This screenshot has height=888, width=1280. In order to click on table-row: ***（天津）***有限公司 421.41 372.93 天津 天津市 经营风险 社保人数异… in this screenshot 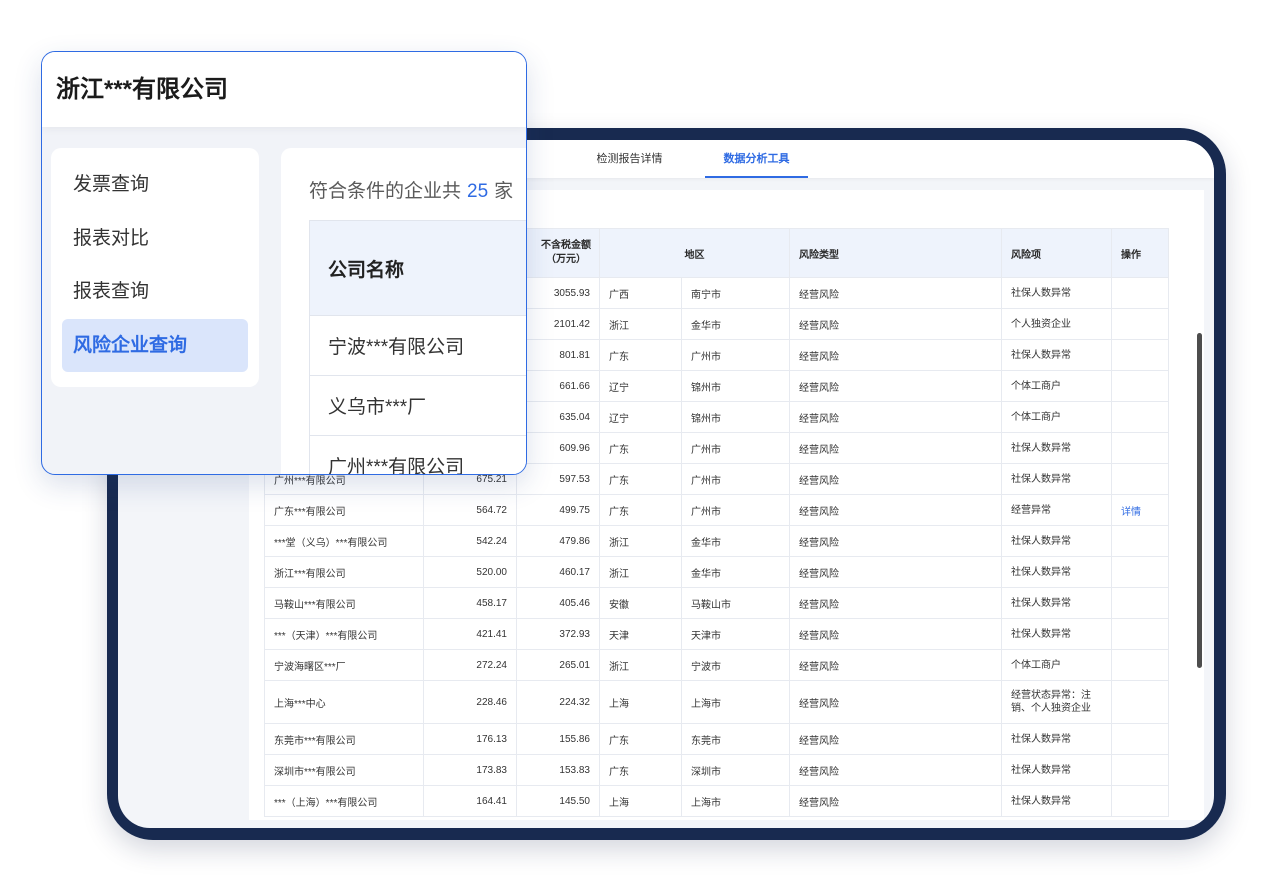, I will do `click(716, 634)`.